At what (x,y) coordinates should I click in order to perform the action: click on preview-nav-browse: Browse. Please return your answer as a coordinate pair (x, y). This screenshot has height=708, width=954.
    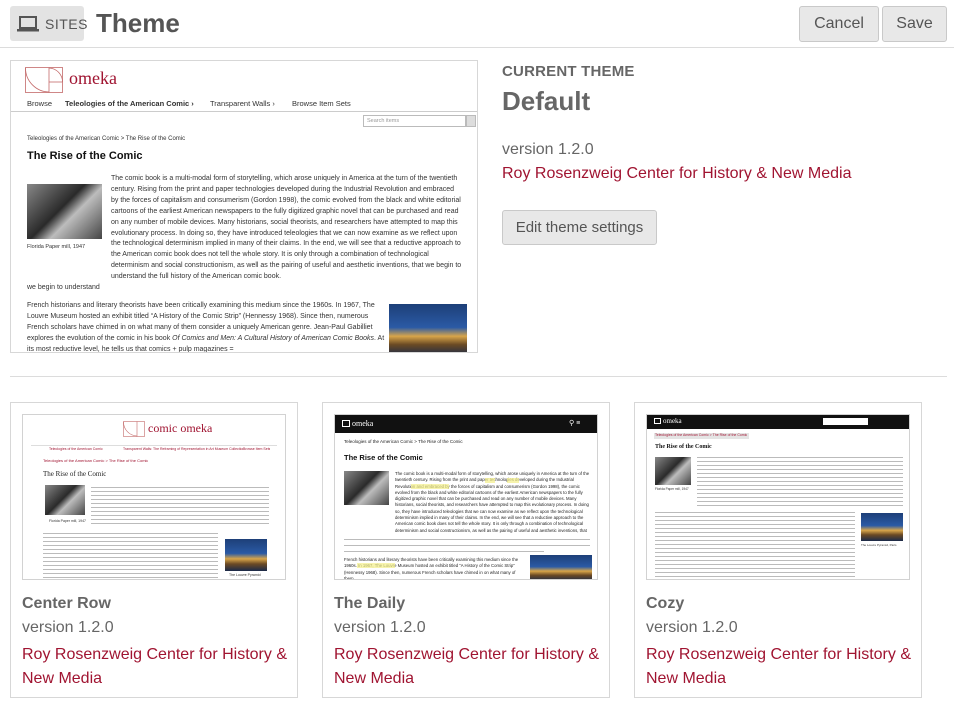
    Looking at the image, I should click on (40, 103).